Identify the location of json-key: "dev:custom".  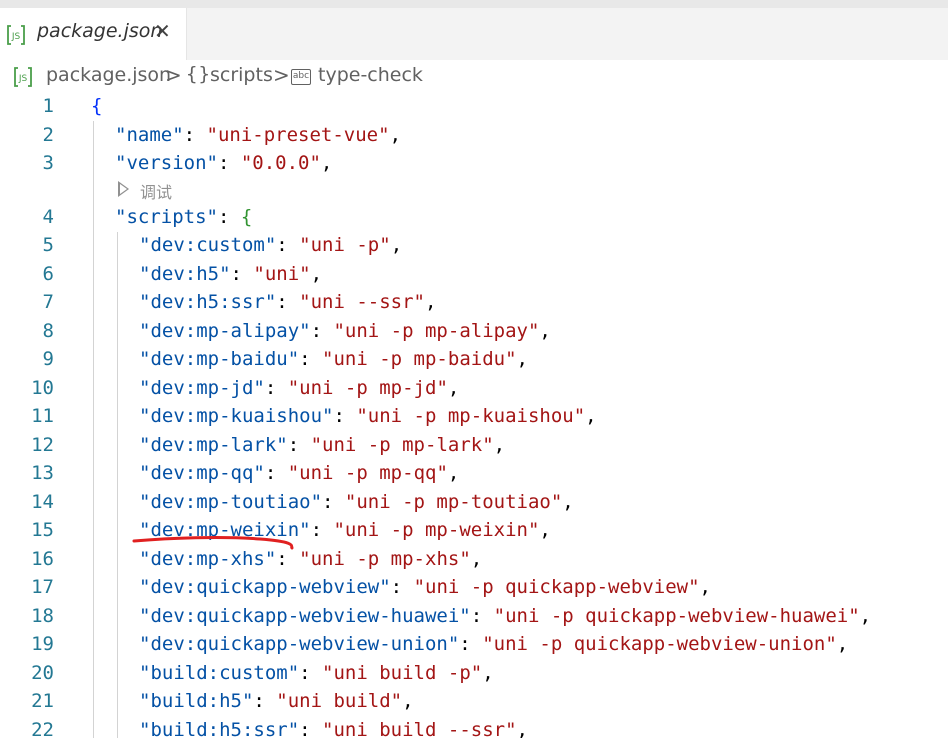
(208, 245).